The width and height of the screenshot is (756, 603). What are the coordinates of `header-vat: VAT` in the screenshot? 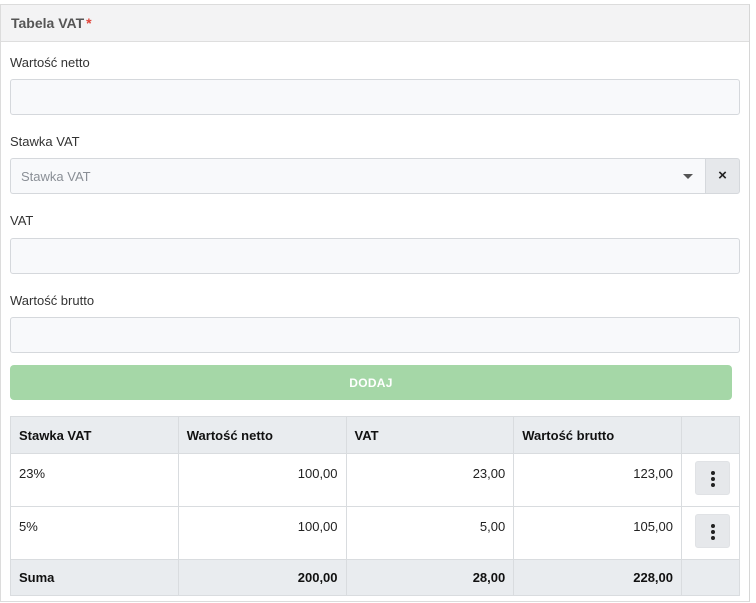 It's located at (430, 435).